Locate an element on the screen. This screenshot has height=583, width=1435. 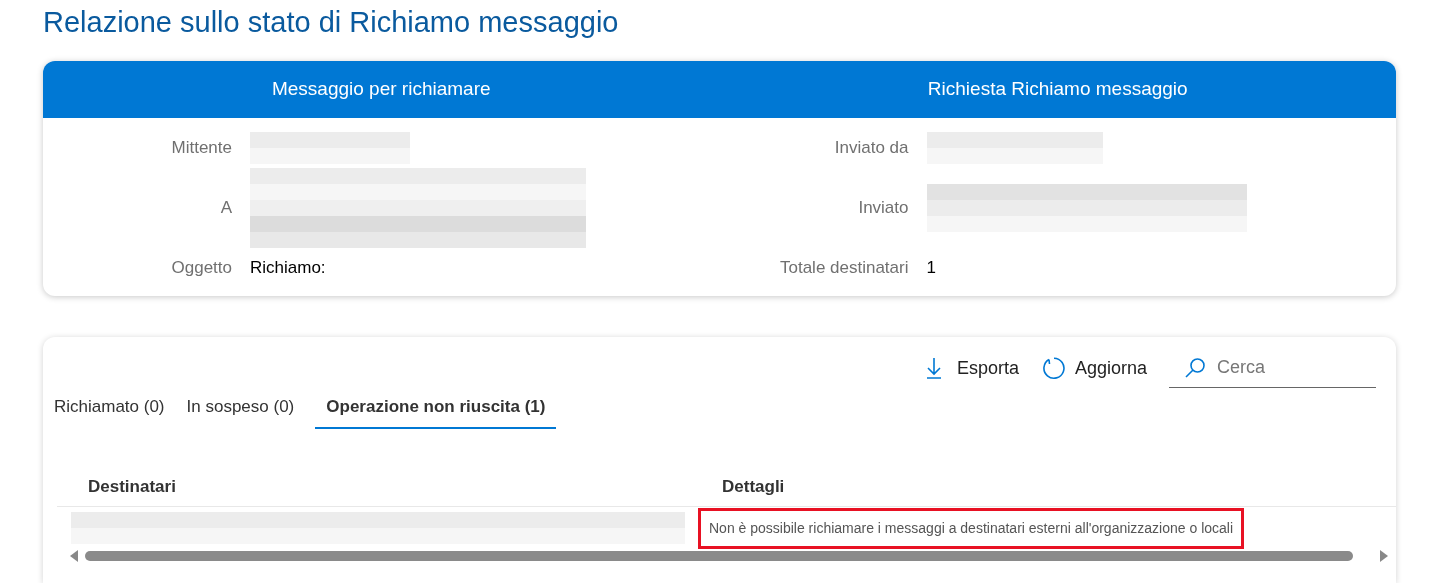
page-title: Relazione sullo stato di Richiamo messaggio is located at coordinates (331, 22).